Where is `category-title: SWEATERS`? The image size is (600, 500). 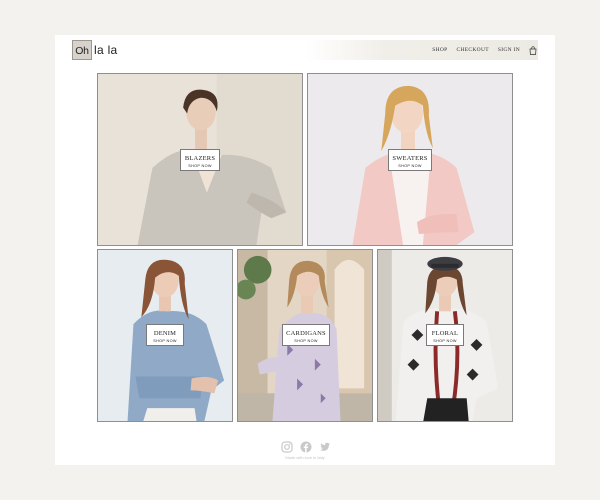
category-title: SWEATERS is located at coordinates (410, 158).